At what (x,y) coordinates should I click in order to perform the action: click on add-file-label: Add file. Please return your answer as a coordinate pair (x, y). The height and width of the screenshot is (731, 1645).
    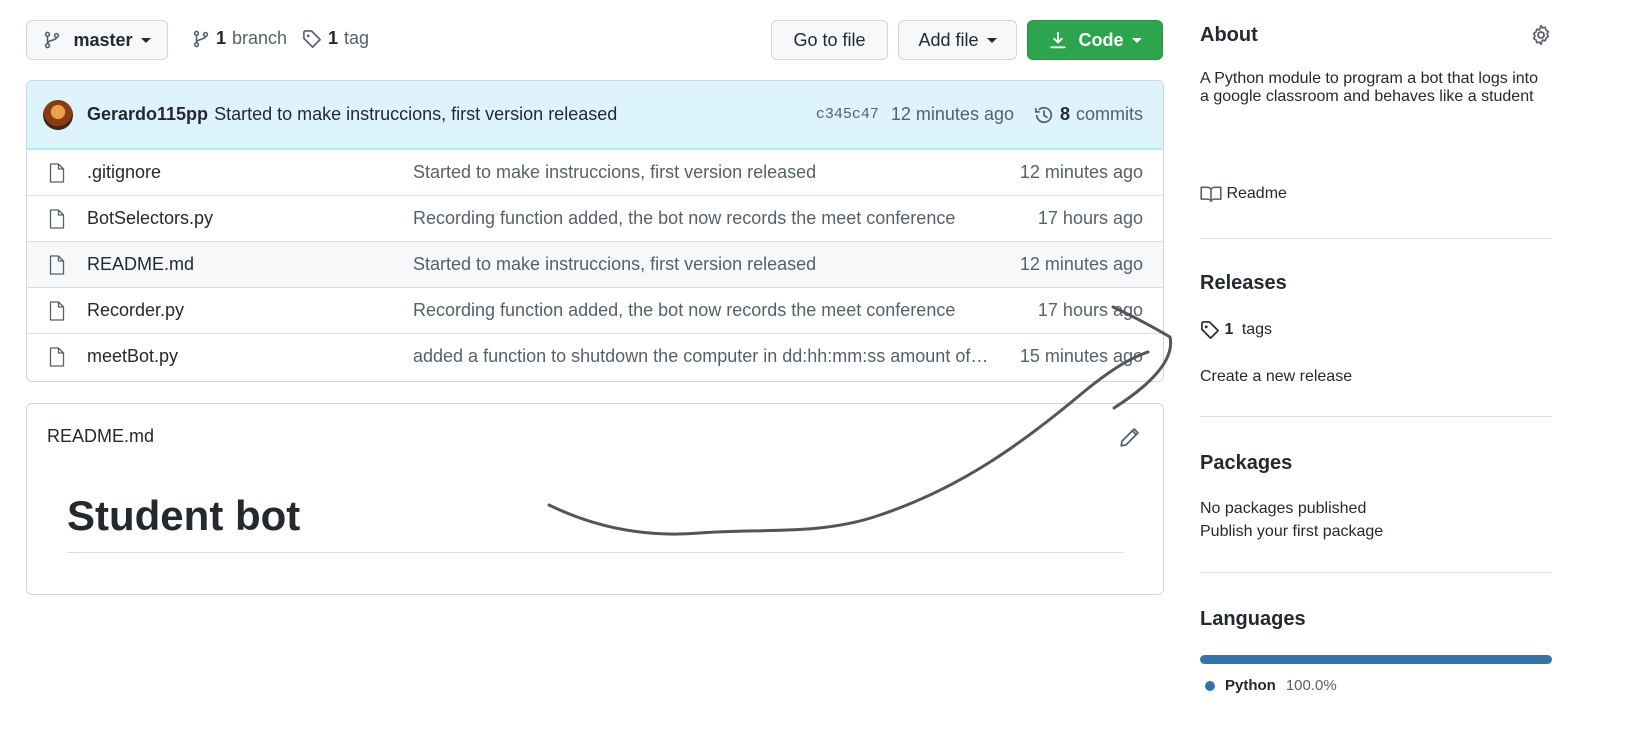
    Looking at the image, I should click on (948, 39).